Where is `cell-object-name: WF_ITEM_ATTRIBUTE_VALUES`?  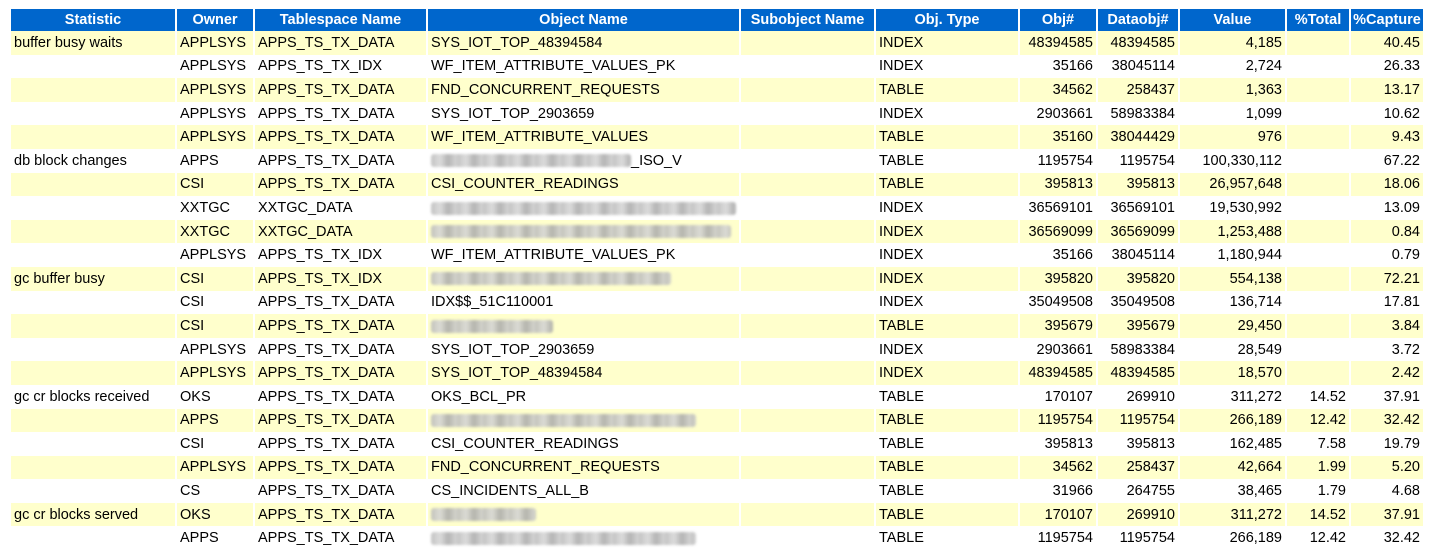
cell-object-name: WF_ITEM_ATTRIBUTE_VALUES is located at coordinates (584, 137).